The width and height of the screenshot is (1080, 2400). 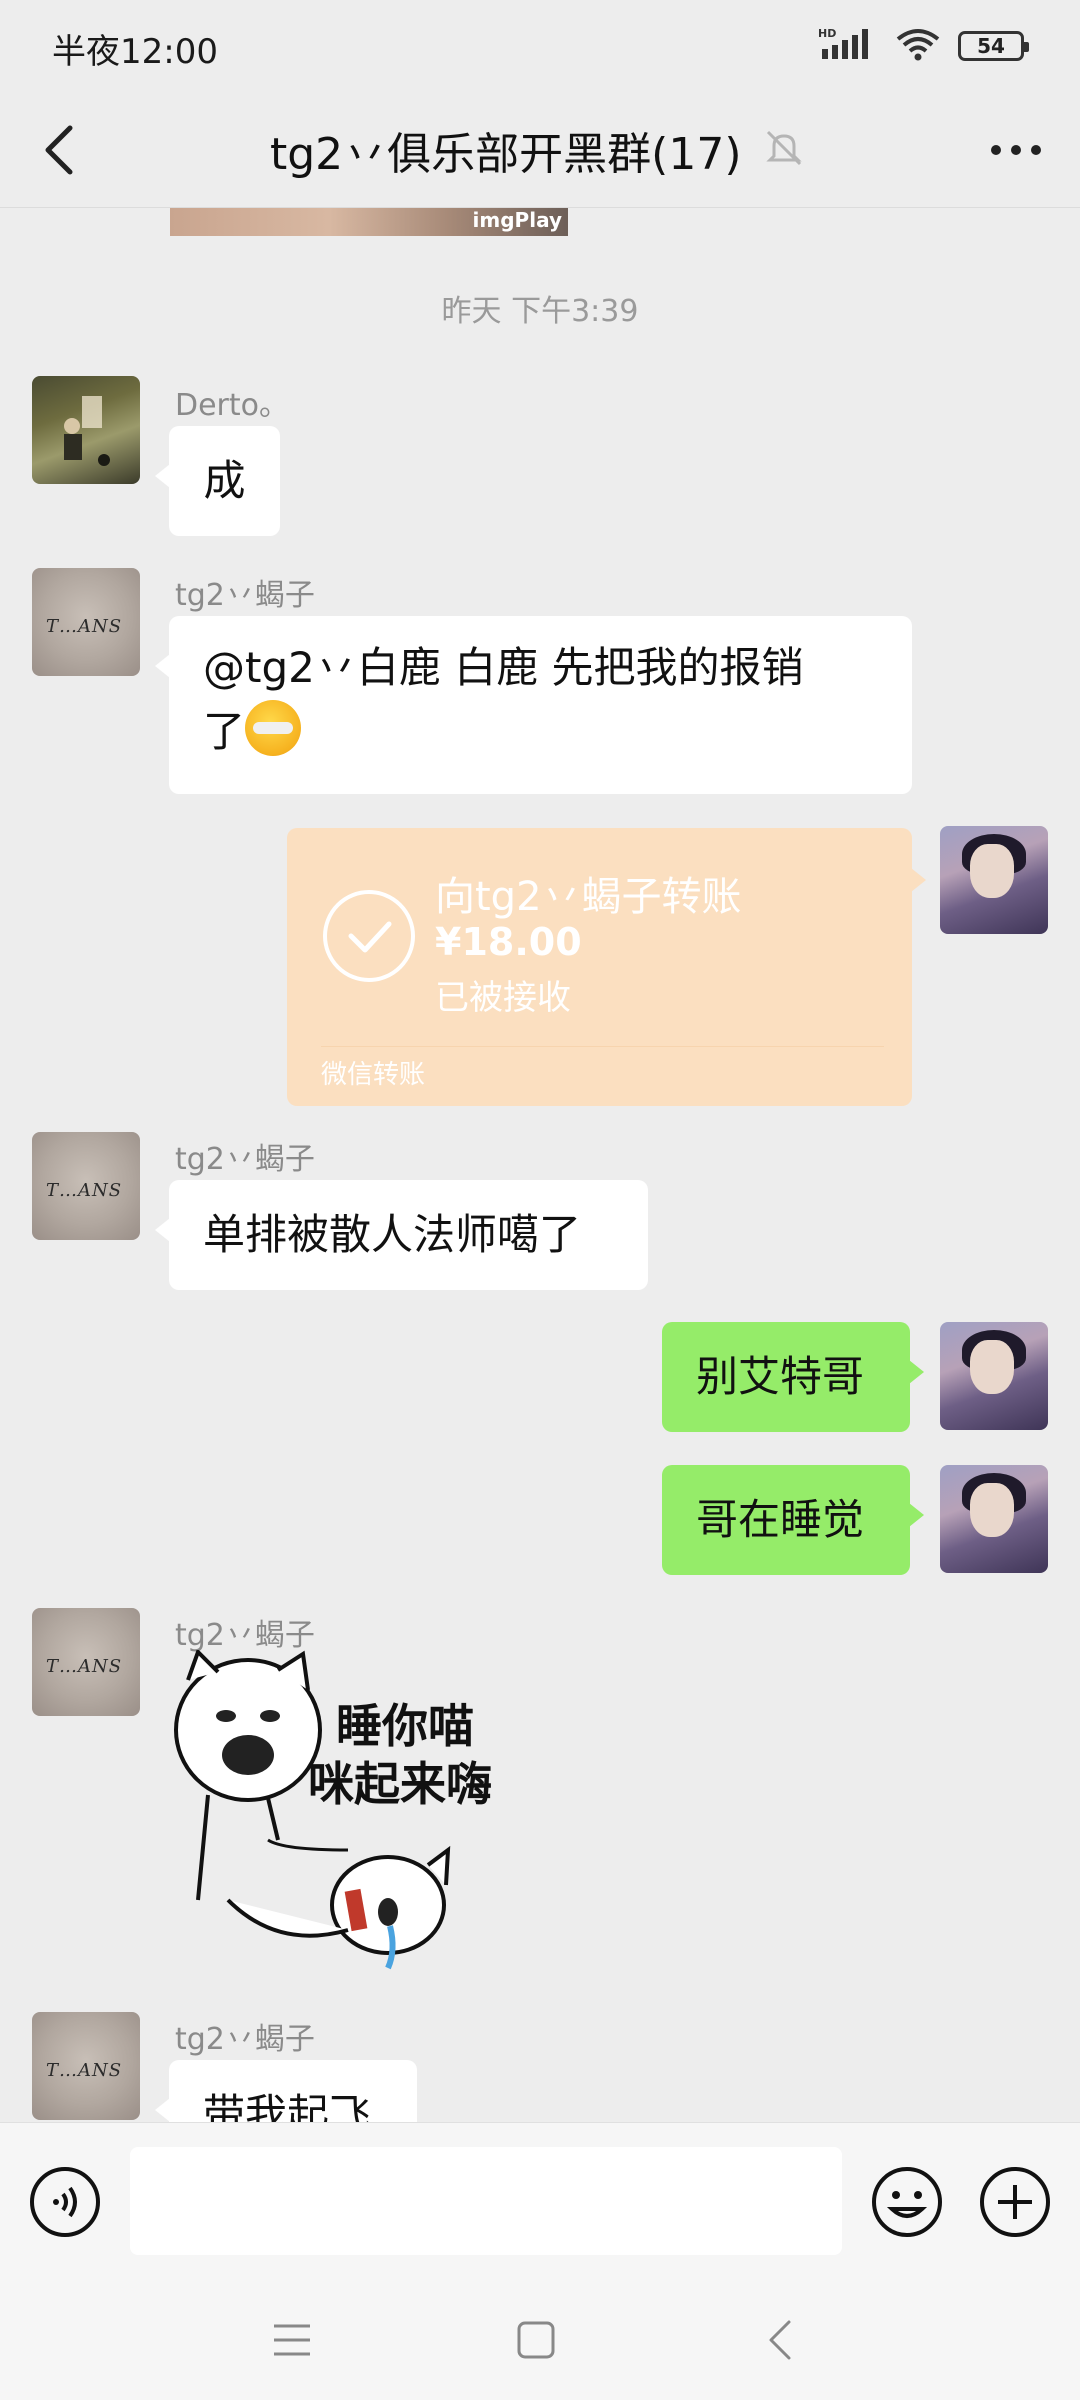 What do you see at coordinates (506, 154) in the screenshot?
I see `chat-title: tg2丷俱乐部开黑群(17)` at bounding box center [506, 154].